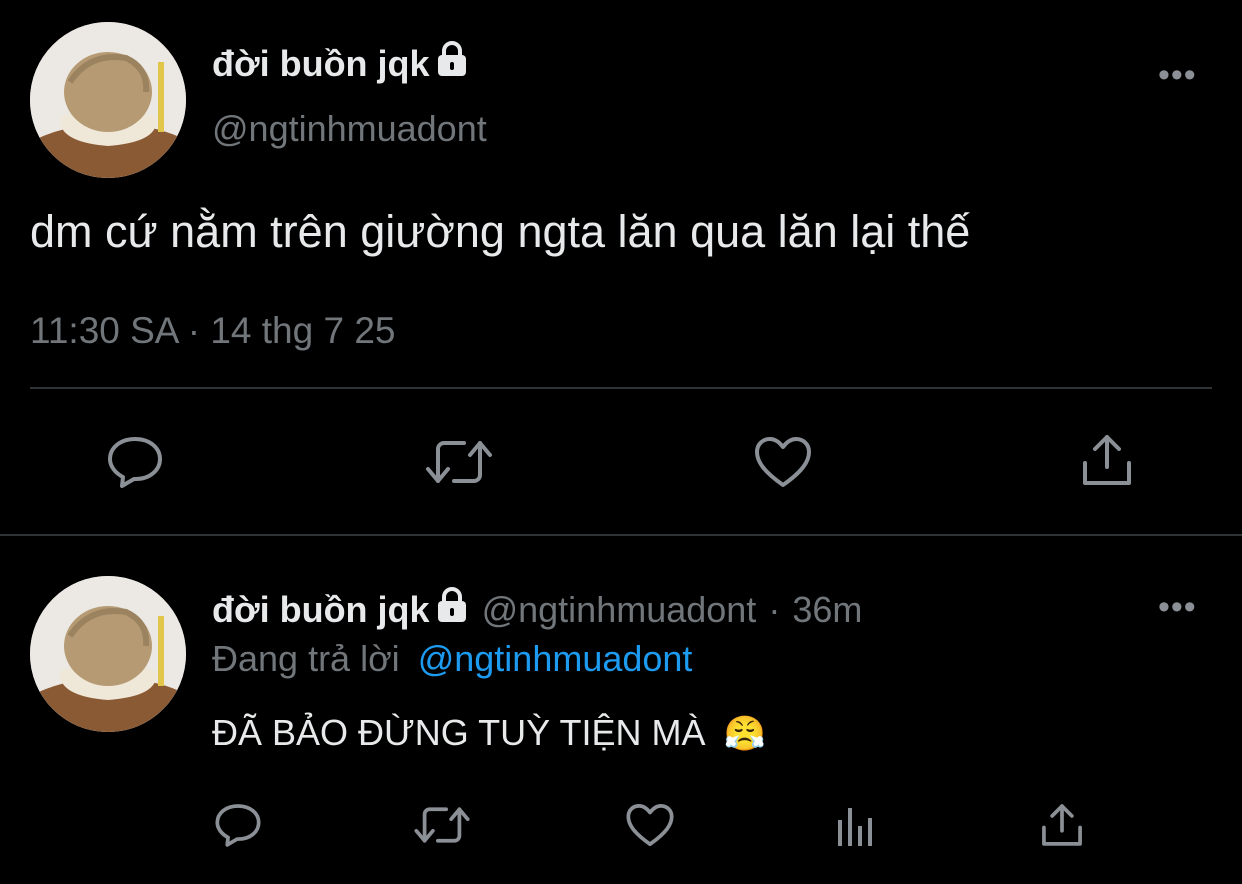 The width and height of the screenshot is (1242, 884). Describe the element at coordinates (459, 732) in the screenshot. I see `reply-text-content: ĐÃ BẢO ĐỪNG TUỲ TIỆN MÀ` at that location.